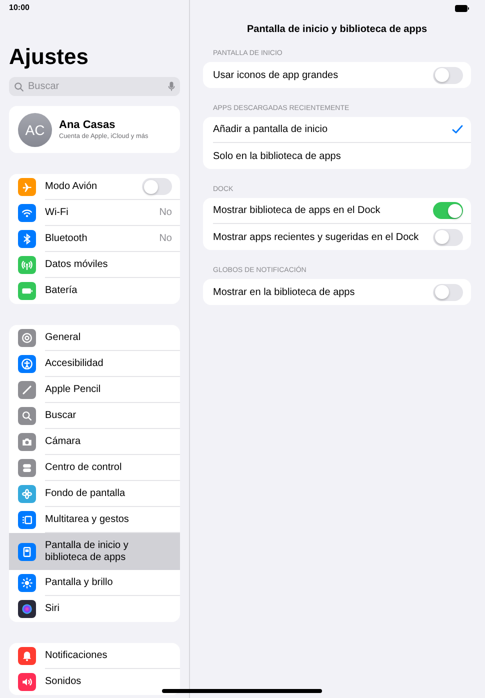  What do you see at coordinates (94, 86) in the screenshot?
I see `search-field: Buscar` at bounding box center [94, 86].